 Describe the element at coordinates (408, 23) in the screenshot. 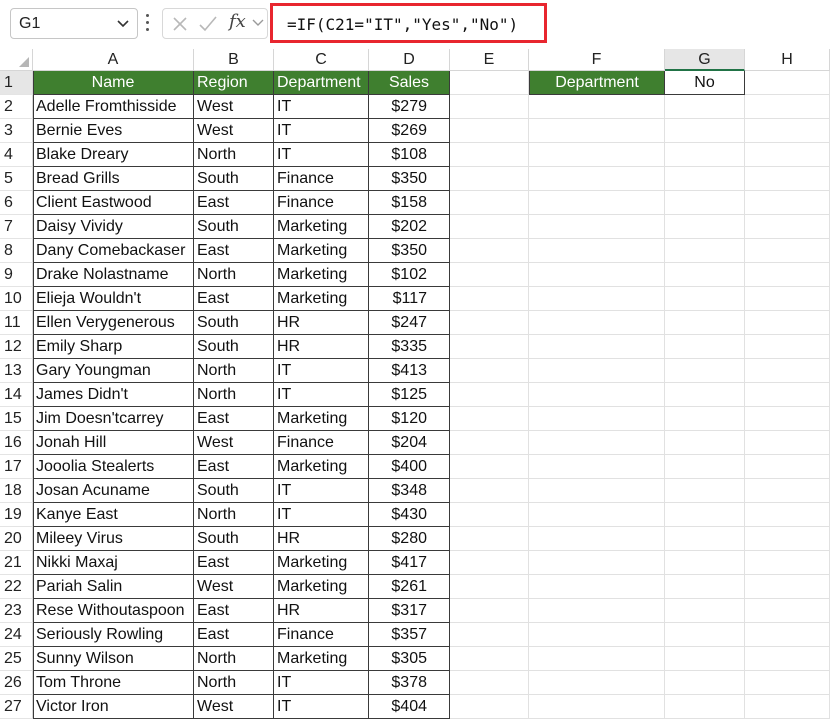

I see `formula-input: =IF(C21="IT","Yes","No")` at that location.